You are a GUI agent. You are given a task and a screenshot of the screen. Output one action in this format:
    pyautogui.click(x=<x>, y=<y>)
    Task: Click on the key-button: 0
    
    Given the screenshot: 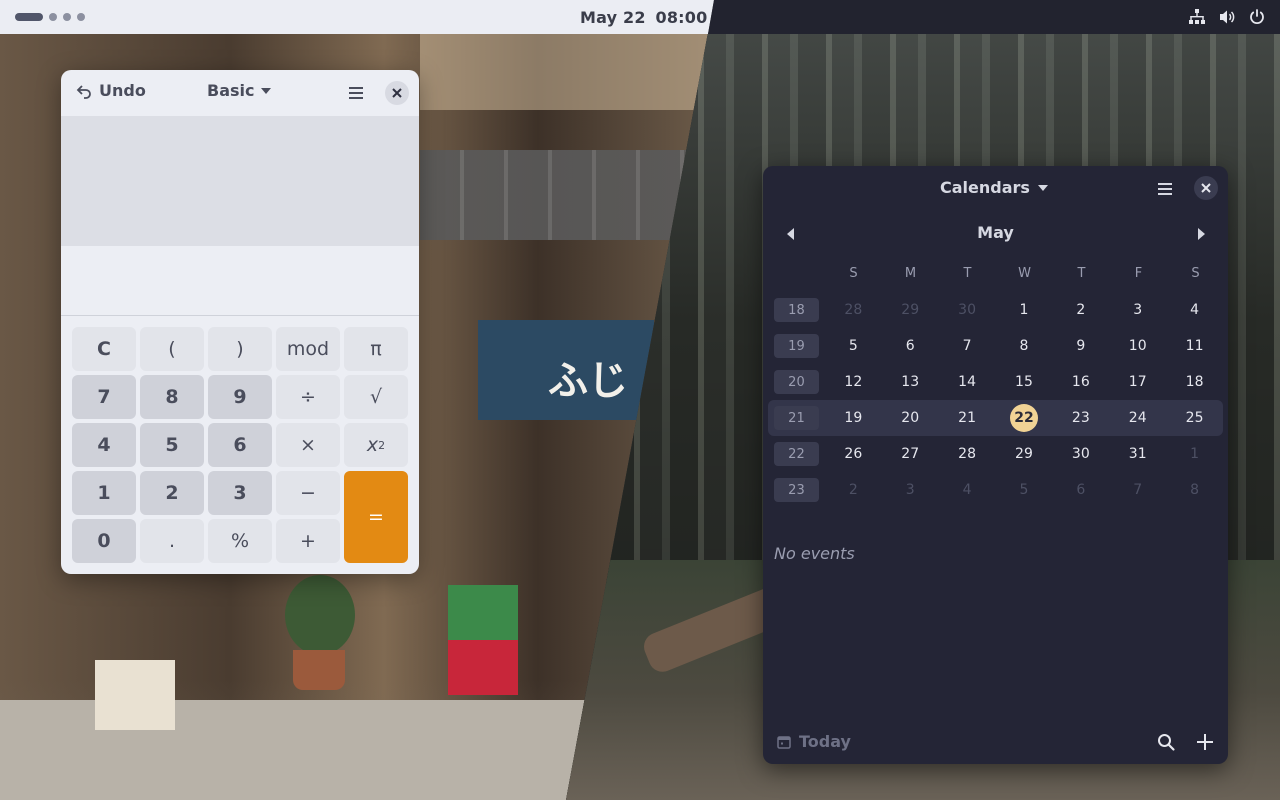 What is the action you would take?
    pyautogui.click(x=104, y=541)
    